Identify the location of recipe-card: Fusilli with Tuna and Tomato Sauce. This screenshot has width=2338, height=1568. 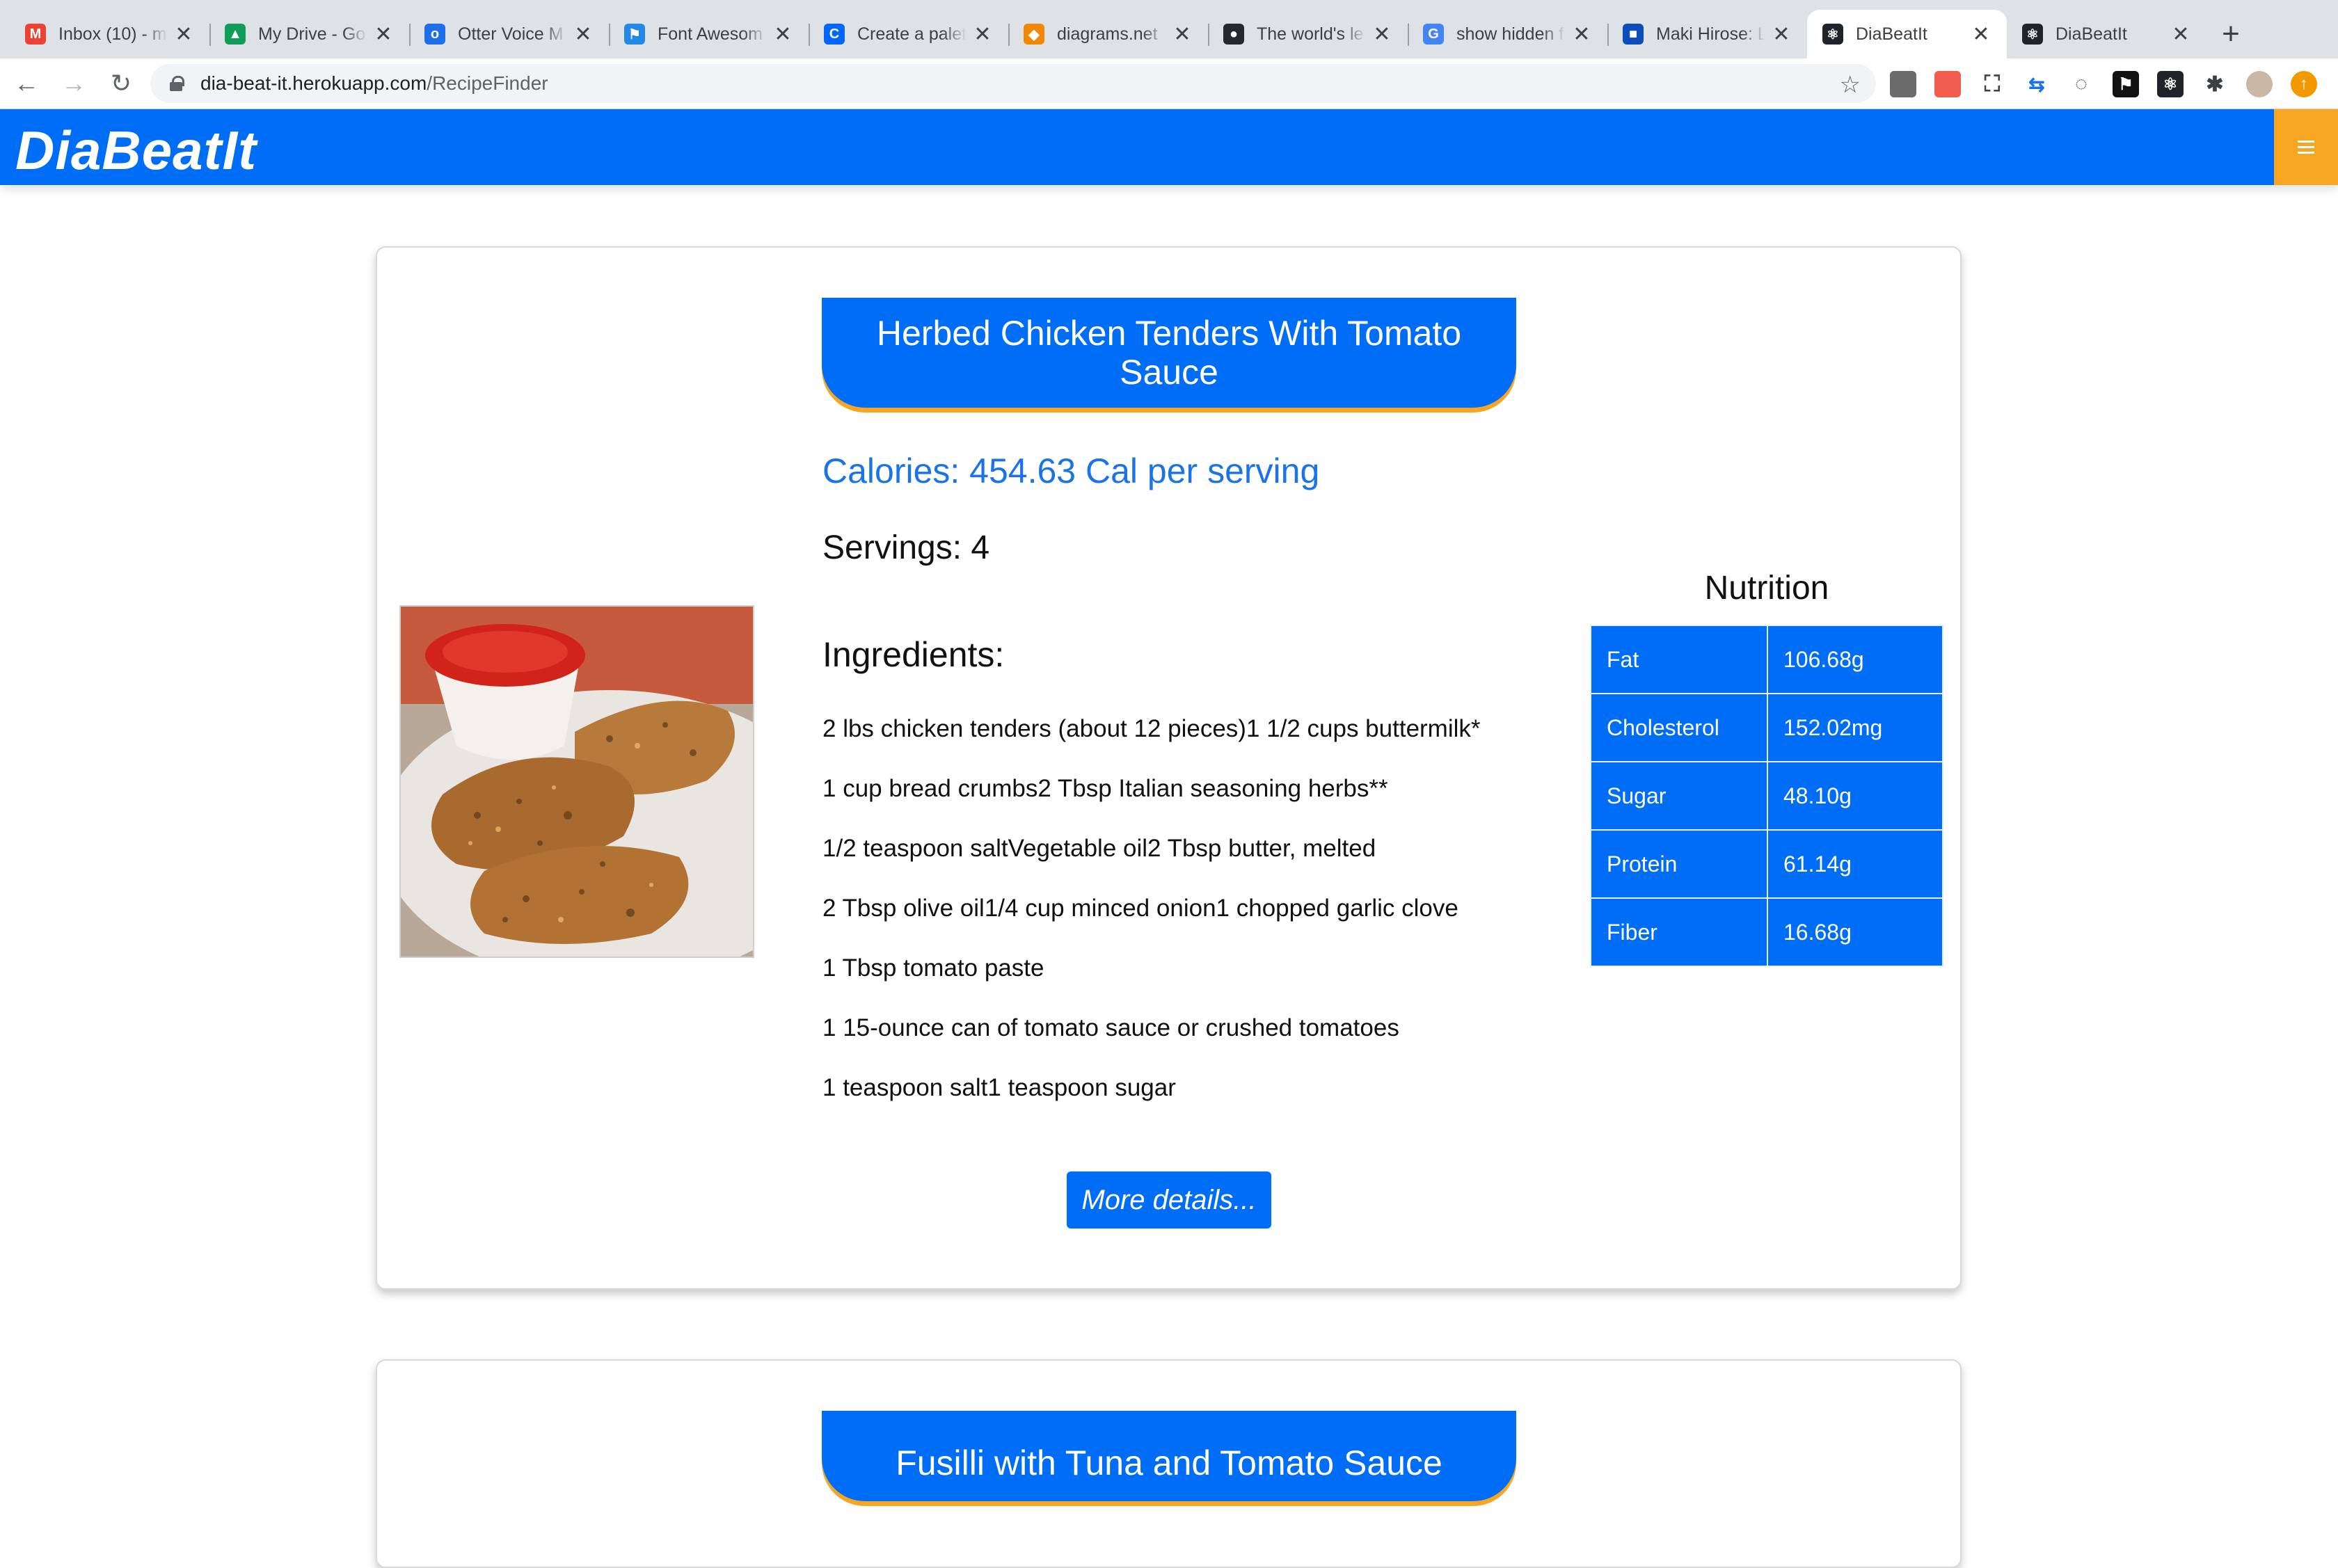
(1169, 1463).